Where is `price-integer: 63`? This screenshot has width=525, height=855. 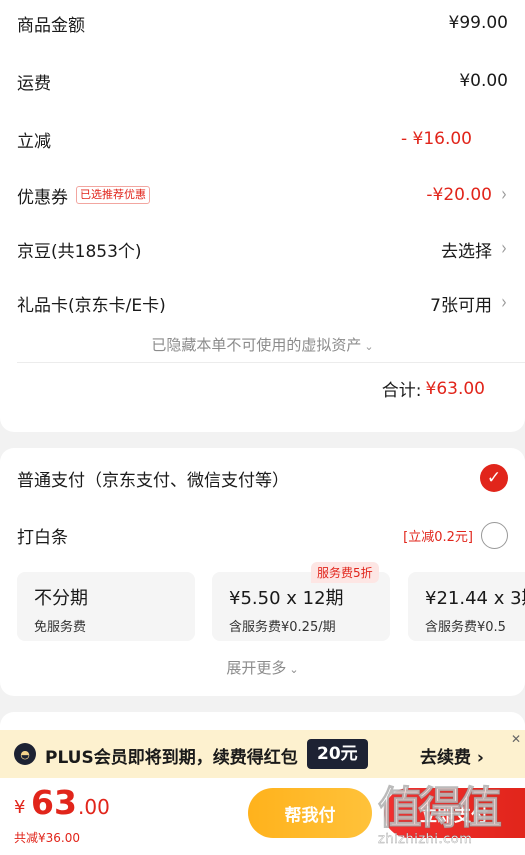
price-integer: 63 is located at coordinates (54, 802).